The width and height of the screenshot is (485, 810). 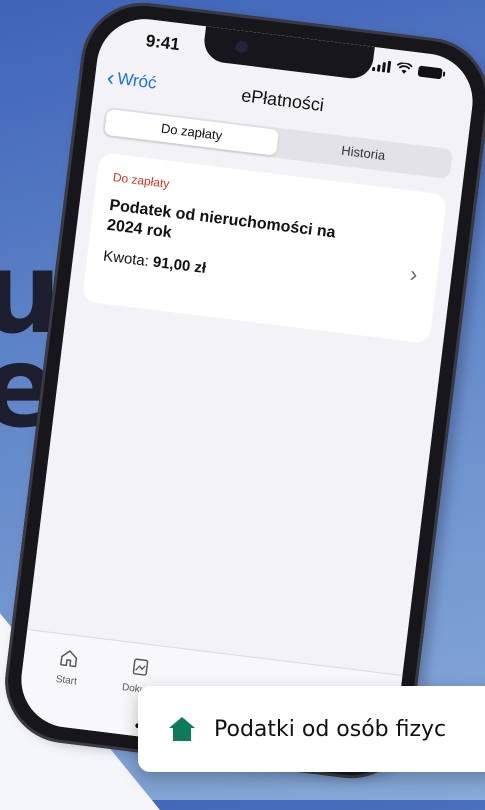 What do you see at coordinates (381, 66) in the screenshot?
I see `signal-icon` at bounding box center [381, 66].